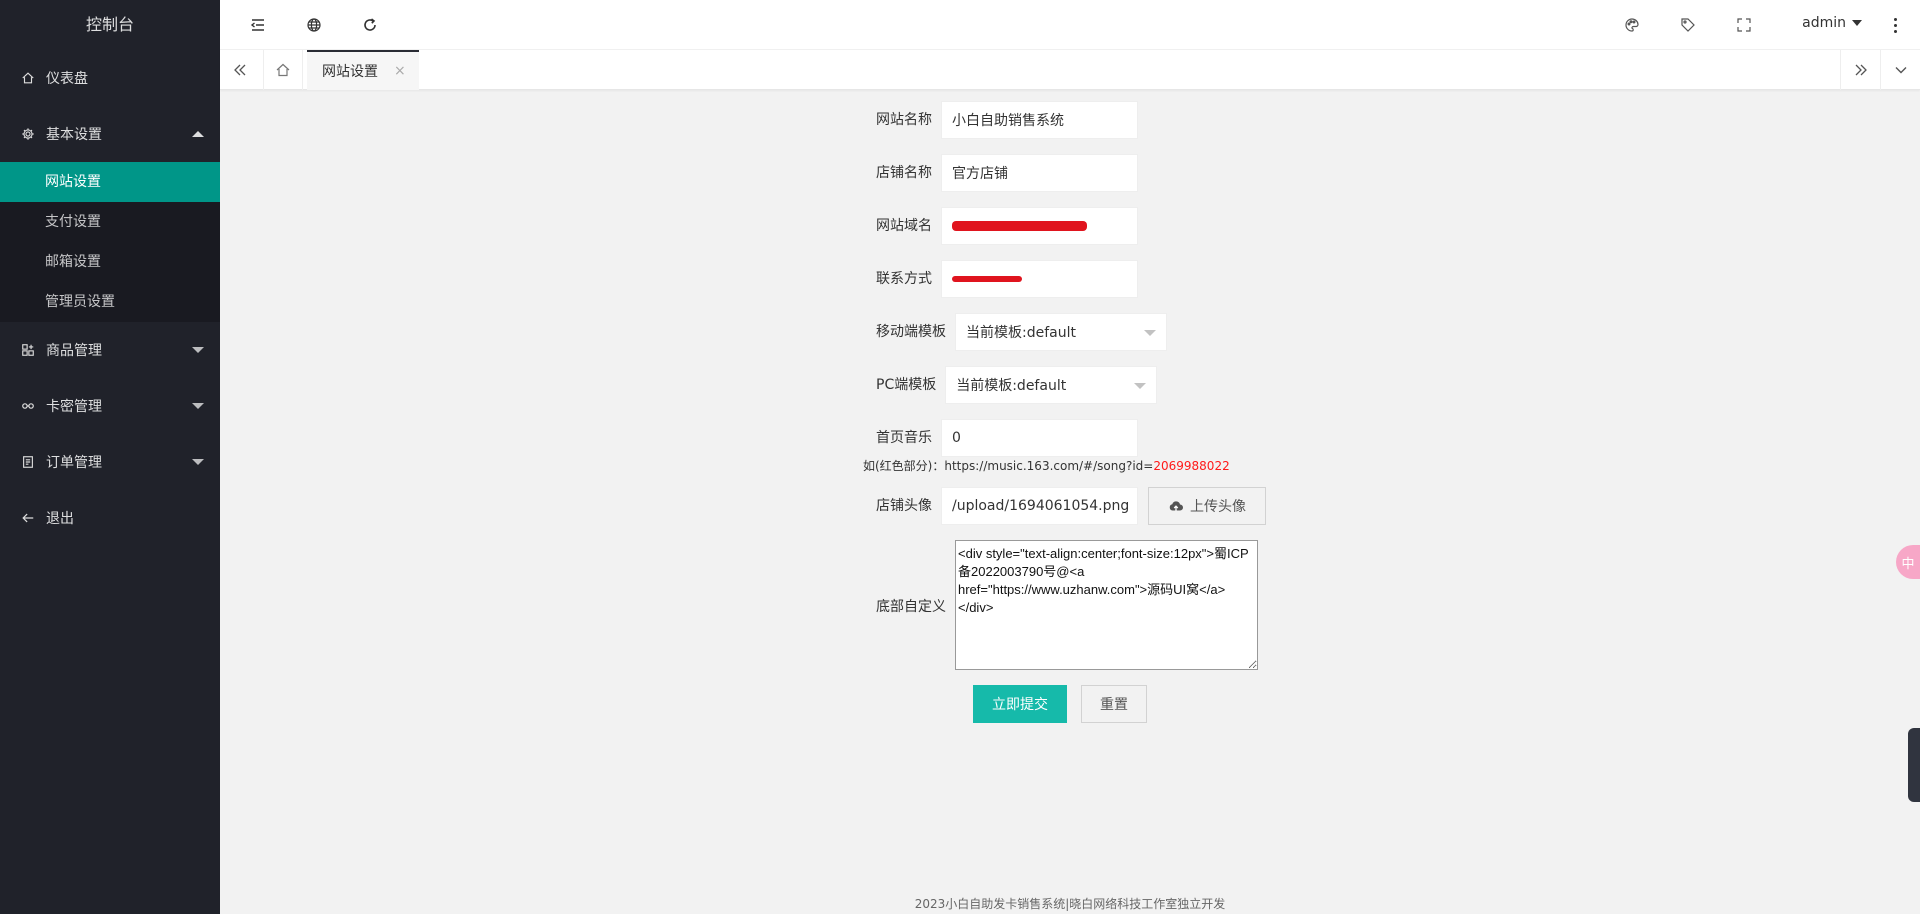 This screenshot has height=914, width=1920. What do you see at coordinates (1020, 704) in the screenshot?
I see `submit-button: 立即提交` at bounding box center [1020, 704].